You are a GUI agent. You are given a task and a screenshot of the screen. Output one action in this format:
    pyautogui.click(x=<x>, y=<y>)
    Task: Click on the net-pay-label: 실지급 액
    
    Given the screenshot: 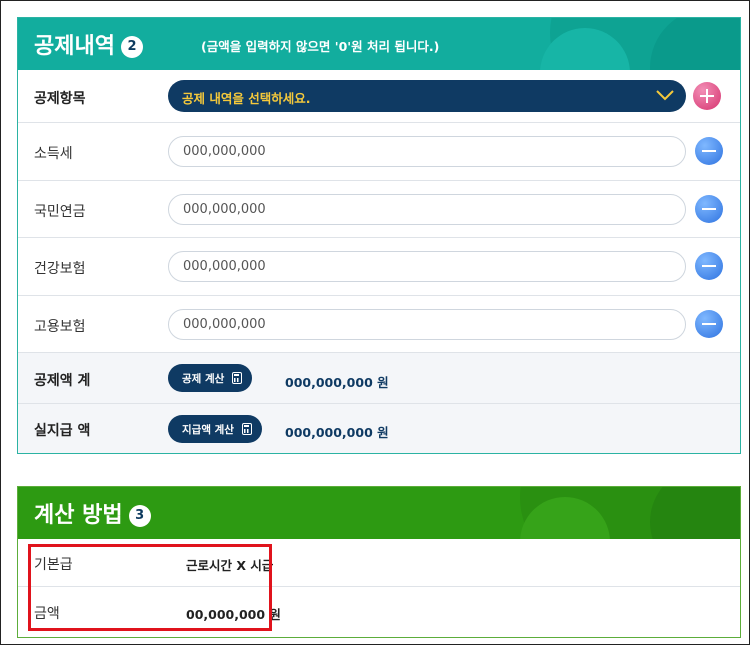 What is the action you would take?
    pyautogui.click(x=62, y=431)
    